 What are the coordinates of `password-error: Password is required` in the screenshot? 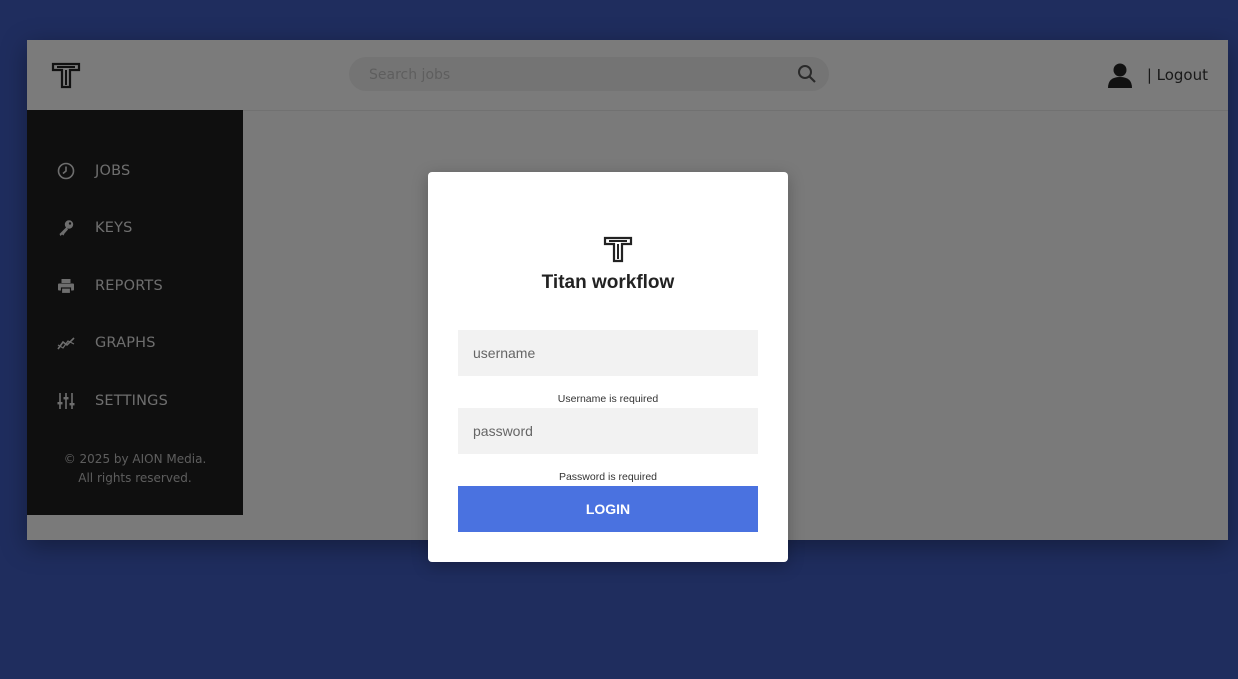 It's located at (608, 477).